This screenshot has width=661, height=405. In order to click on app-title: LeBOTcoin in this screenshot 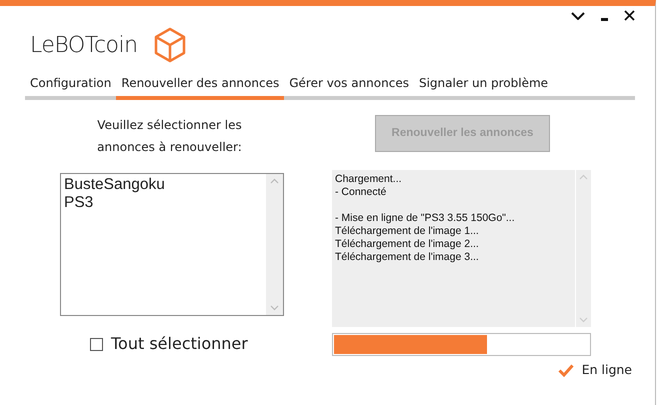, I will do `click(84, 46)`.